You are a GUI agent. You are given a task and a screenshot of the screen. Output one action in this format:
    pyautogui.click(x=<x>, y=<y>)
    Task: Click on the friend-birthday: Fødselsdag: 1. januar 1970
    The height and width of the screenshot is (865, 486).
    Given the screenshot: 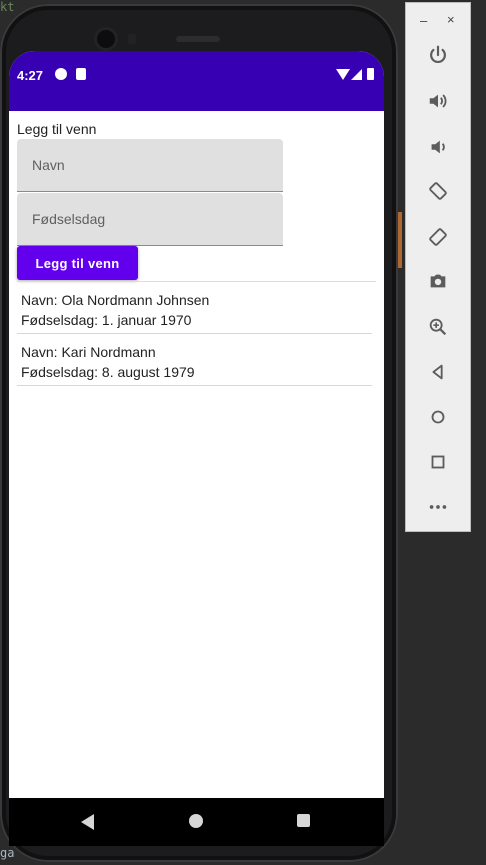 What is the action you would take?
    pyautogui.click(x=106, y=320)
    